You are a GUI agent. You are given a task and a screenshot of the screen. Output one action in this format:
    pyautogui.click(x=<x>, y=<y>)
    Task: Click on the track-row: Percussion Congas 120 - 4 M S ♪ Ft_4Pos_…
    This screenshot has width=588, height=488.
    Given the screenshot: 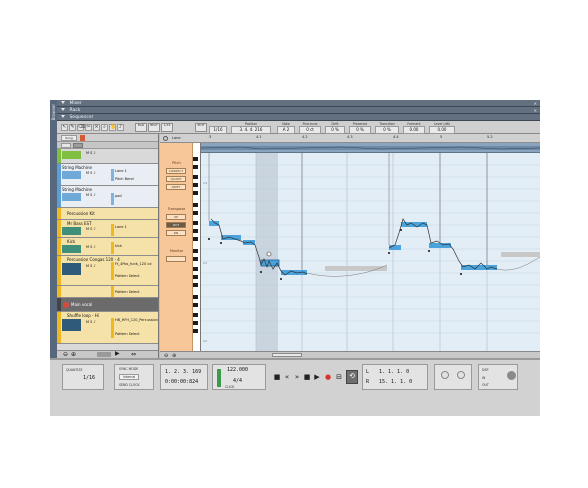 What is the action you would take?
    pyautogui.click(x=107, y=271)
    